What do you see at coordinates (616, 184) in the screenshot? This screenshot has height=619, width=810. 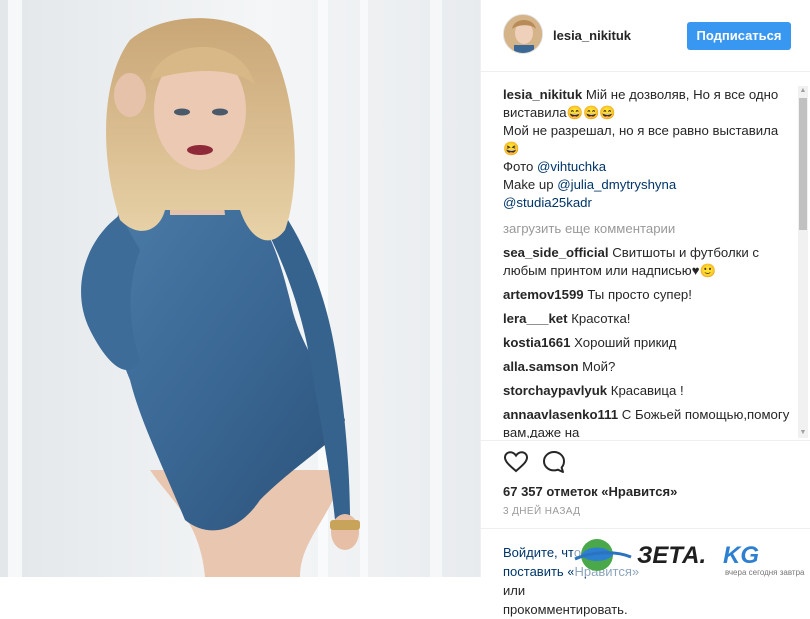 I see `makeup-credit-link: @julia_dmytryshyna` at bounding box center [616, 184].